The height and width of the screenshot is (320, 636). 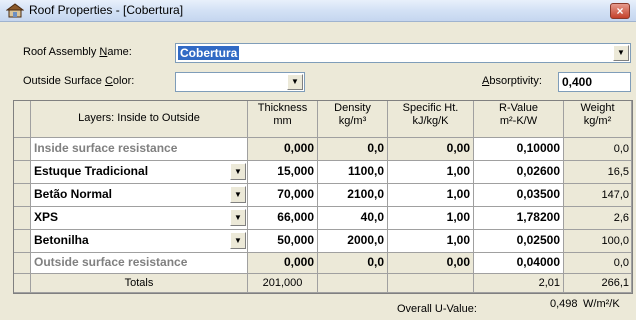 I want to click on u-value-label: Overall U-Value:, so click(x=437, y=309).